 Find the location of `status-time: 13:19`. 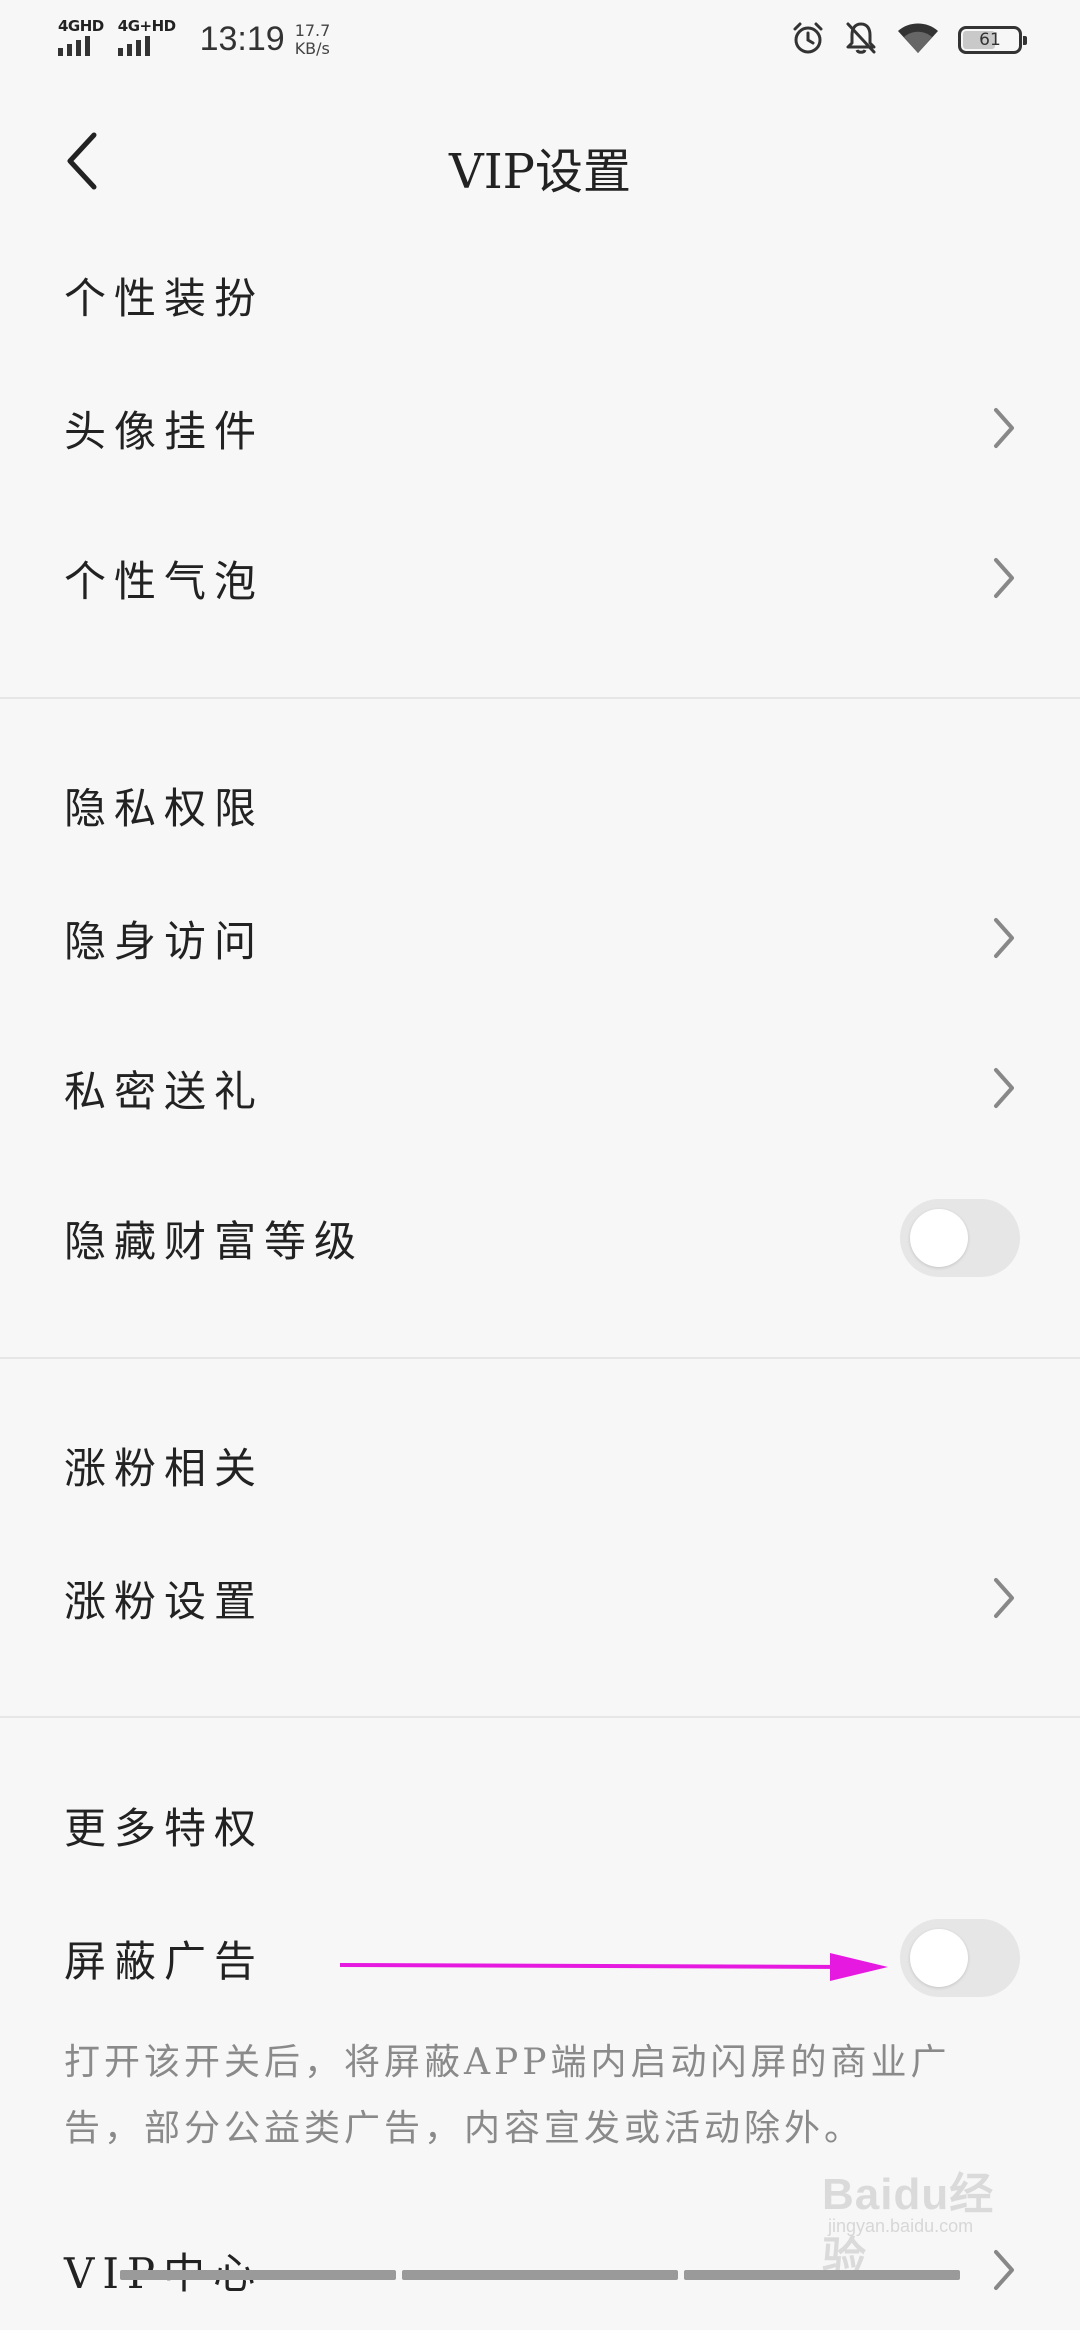

status-time: 13:19 is located at coordinates (242, 39).